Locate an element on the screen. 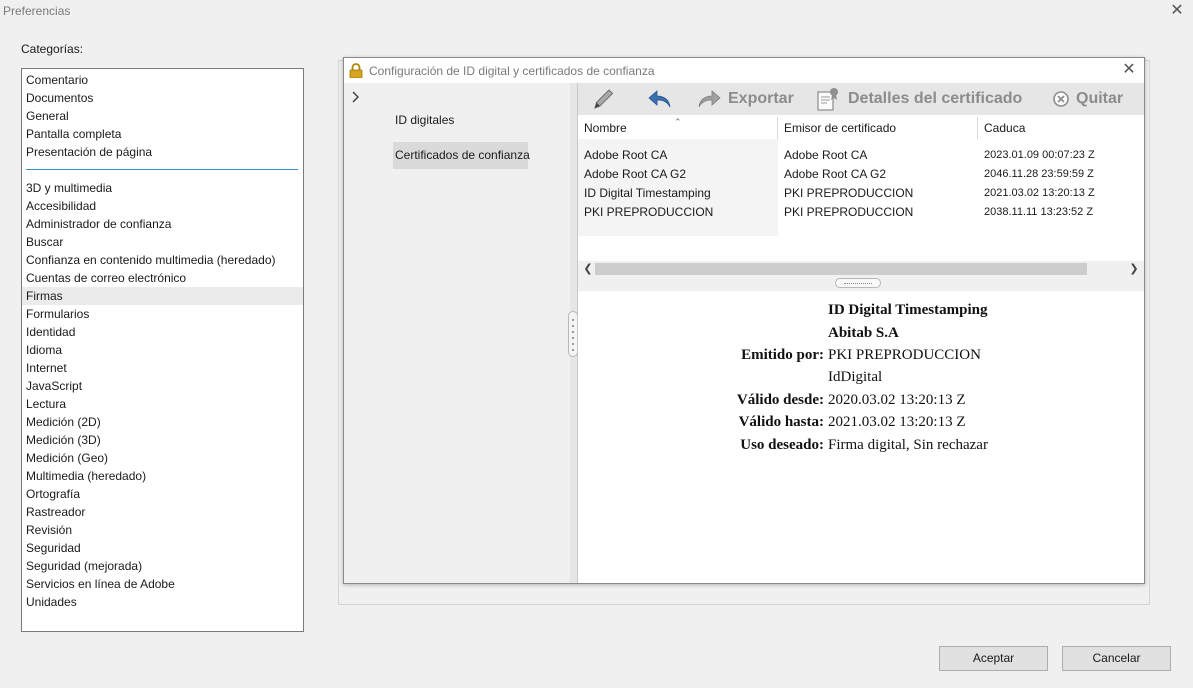  scroll-thumb is located at coordinates (841, 269).